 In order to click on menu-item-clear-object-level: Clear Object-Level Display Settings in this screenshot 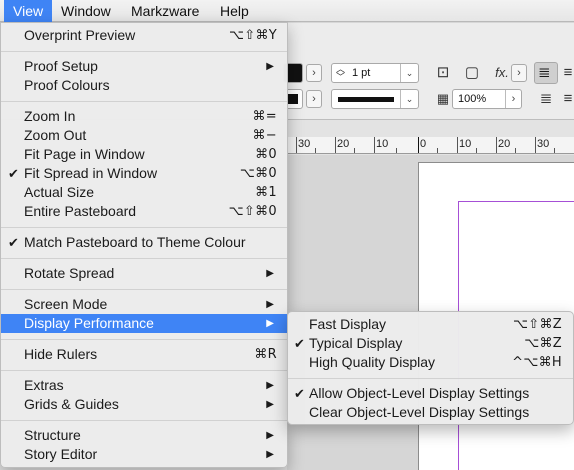, I will do `click(430, 412)`.